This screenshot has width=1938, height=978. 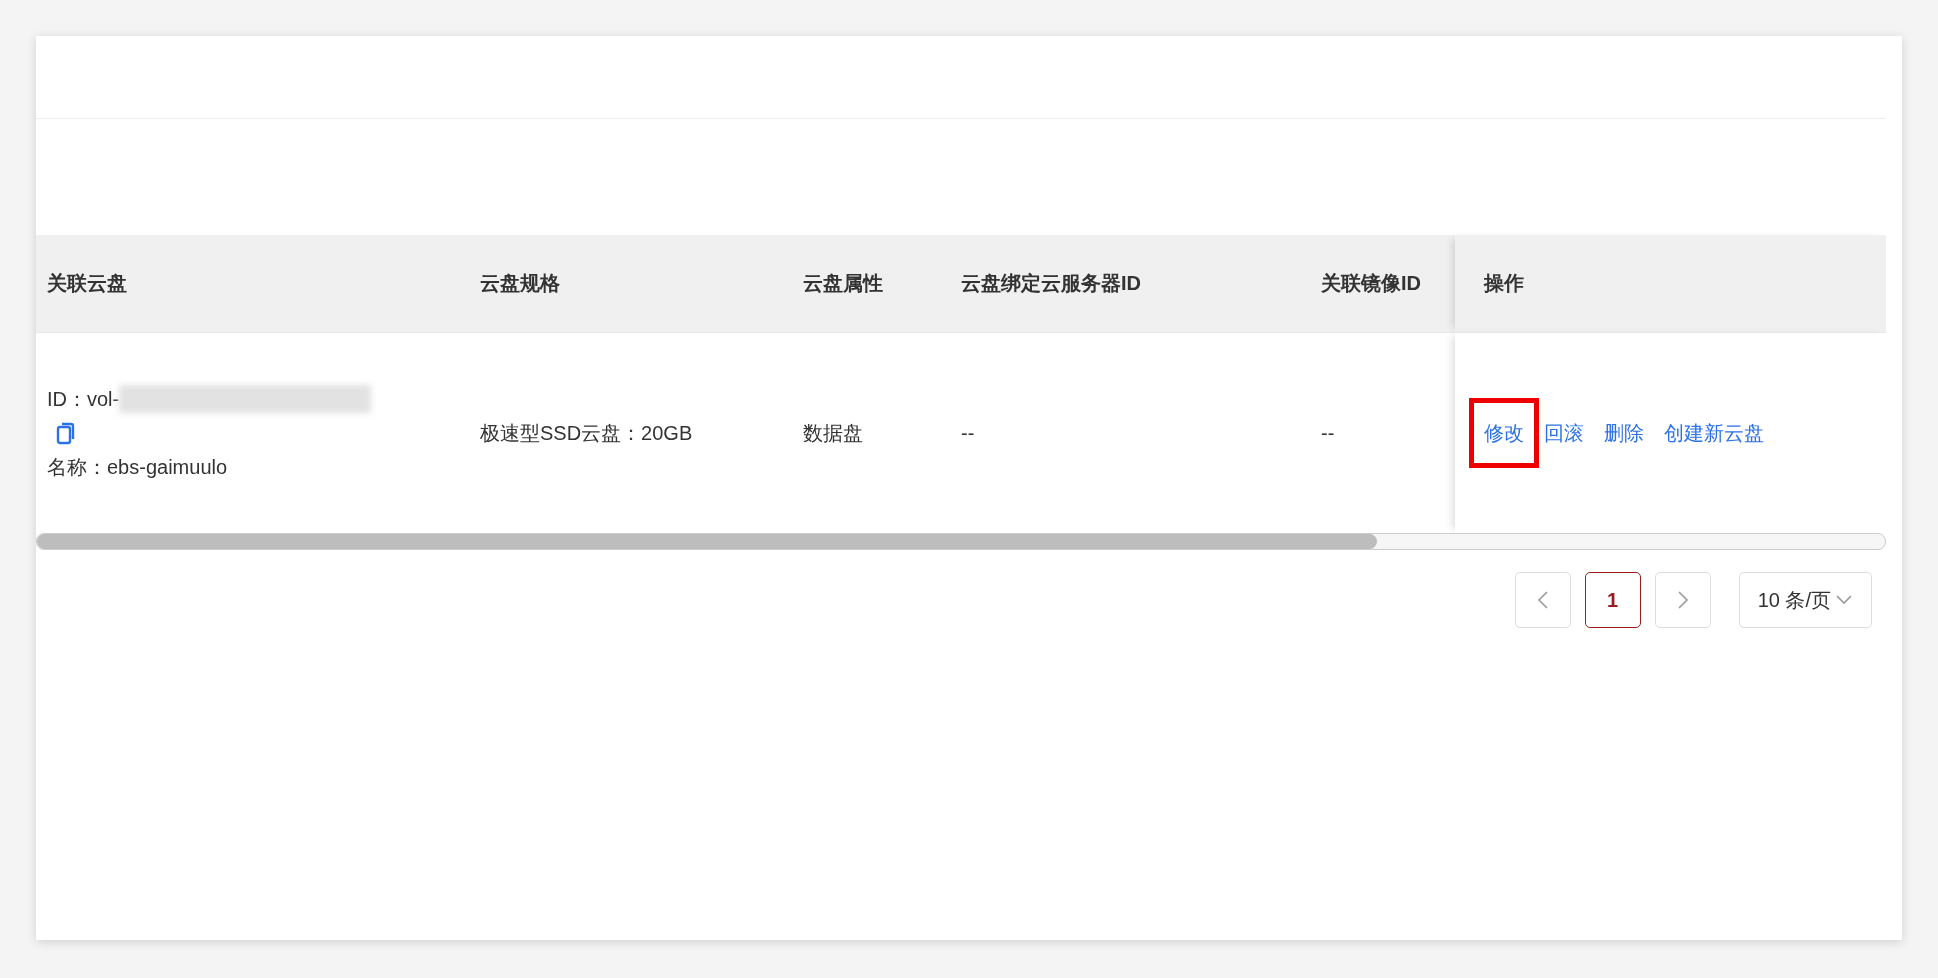 What do you see at coordinates (1382, 283) in the screenshot?
I see `column-header: 关联镜像ID` at bounding box center [1382, 283].